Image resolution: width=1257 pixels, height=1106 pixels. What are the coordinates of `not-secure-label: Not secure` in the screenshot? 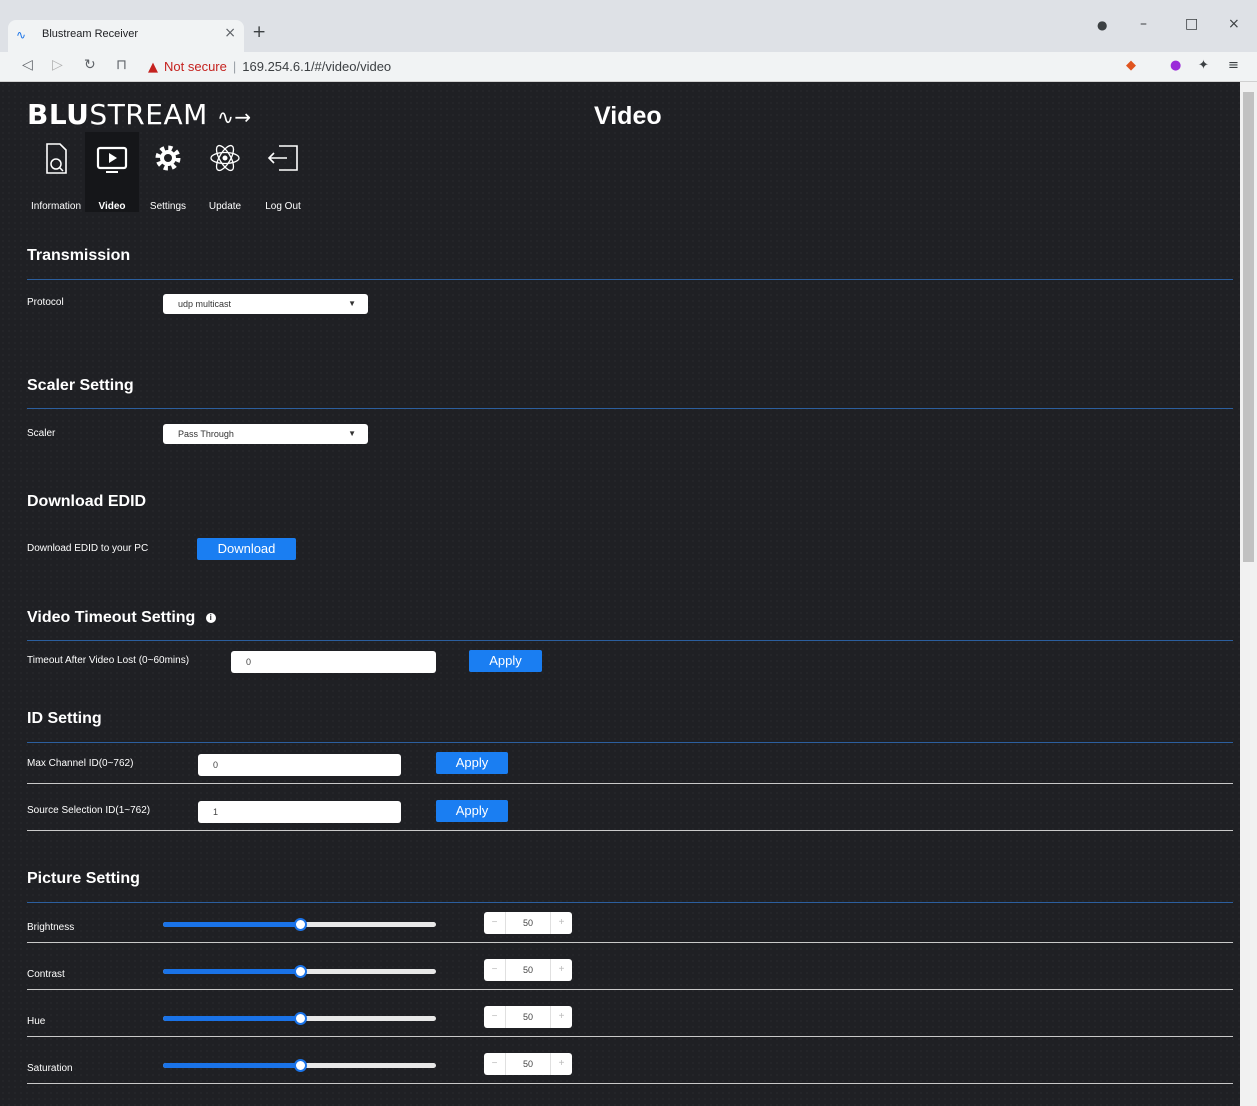 It's located at (195, 66).